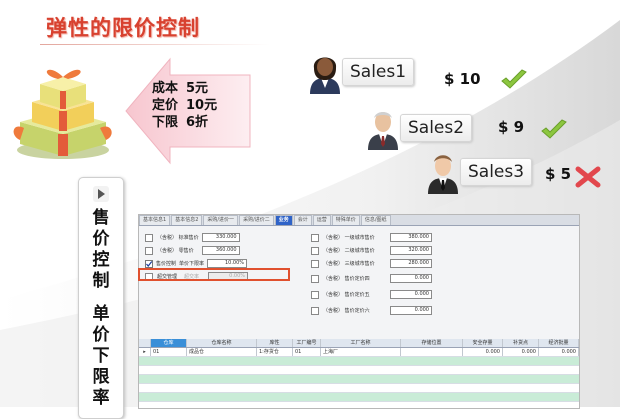  I want to click on row-pointer: ▸, so click(145, 352).